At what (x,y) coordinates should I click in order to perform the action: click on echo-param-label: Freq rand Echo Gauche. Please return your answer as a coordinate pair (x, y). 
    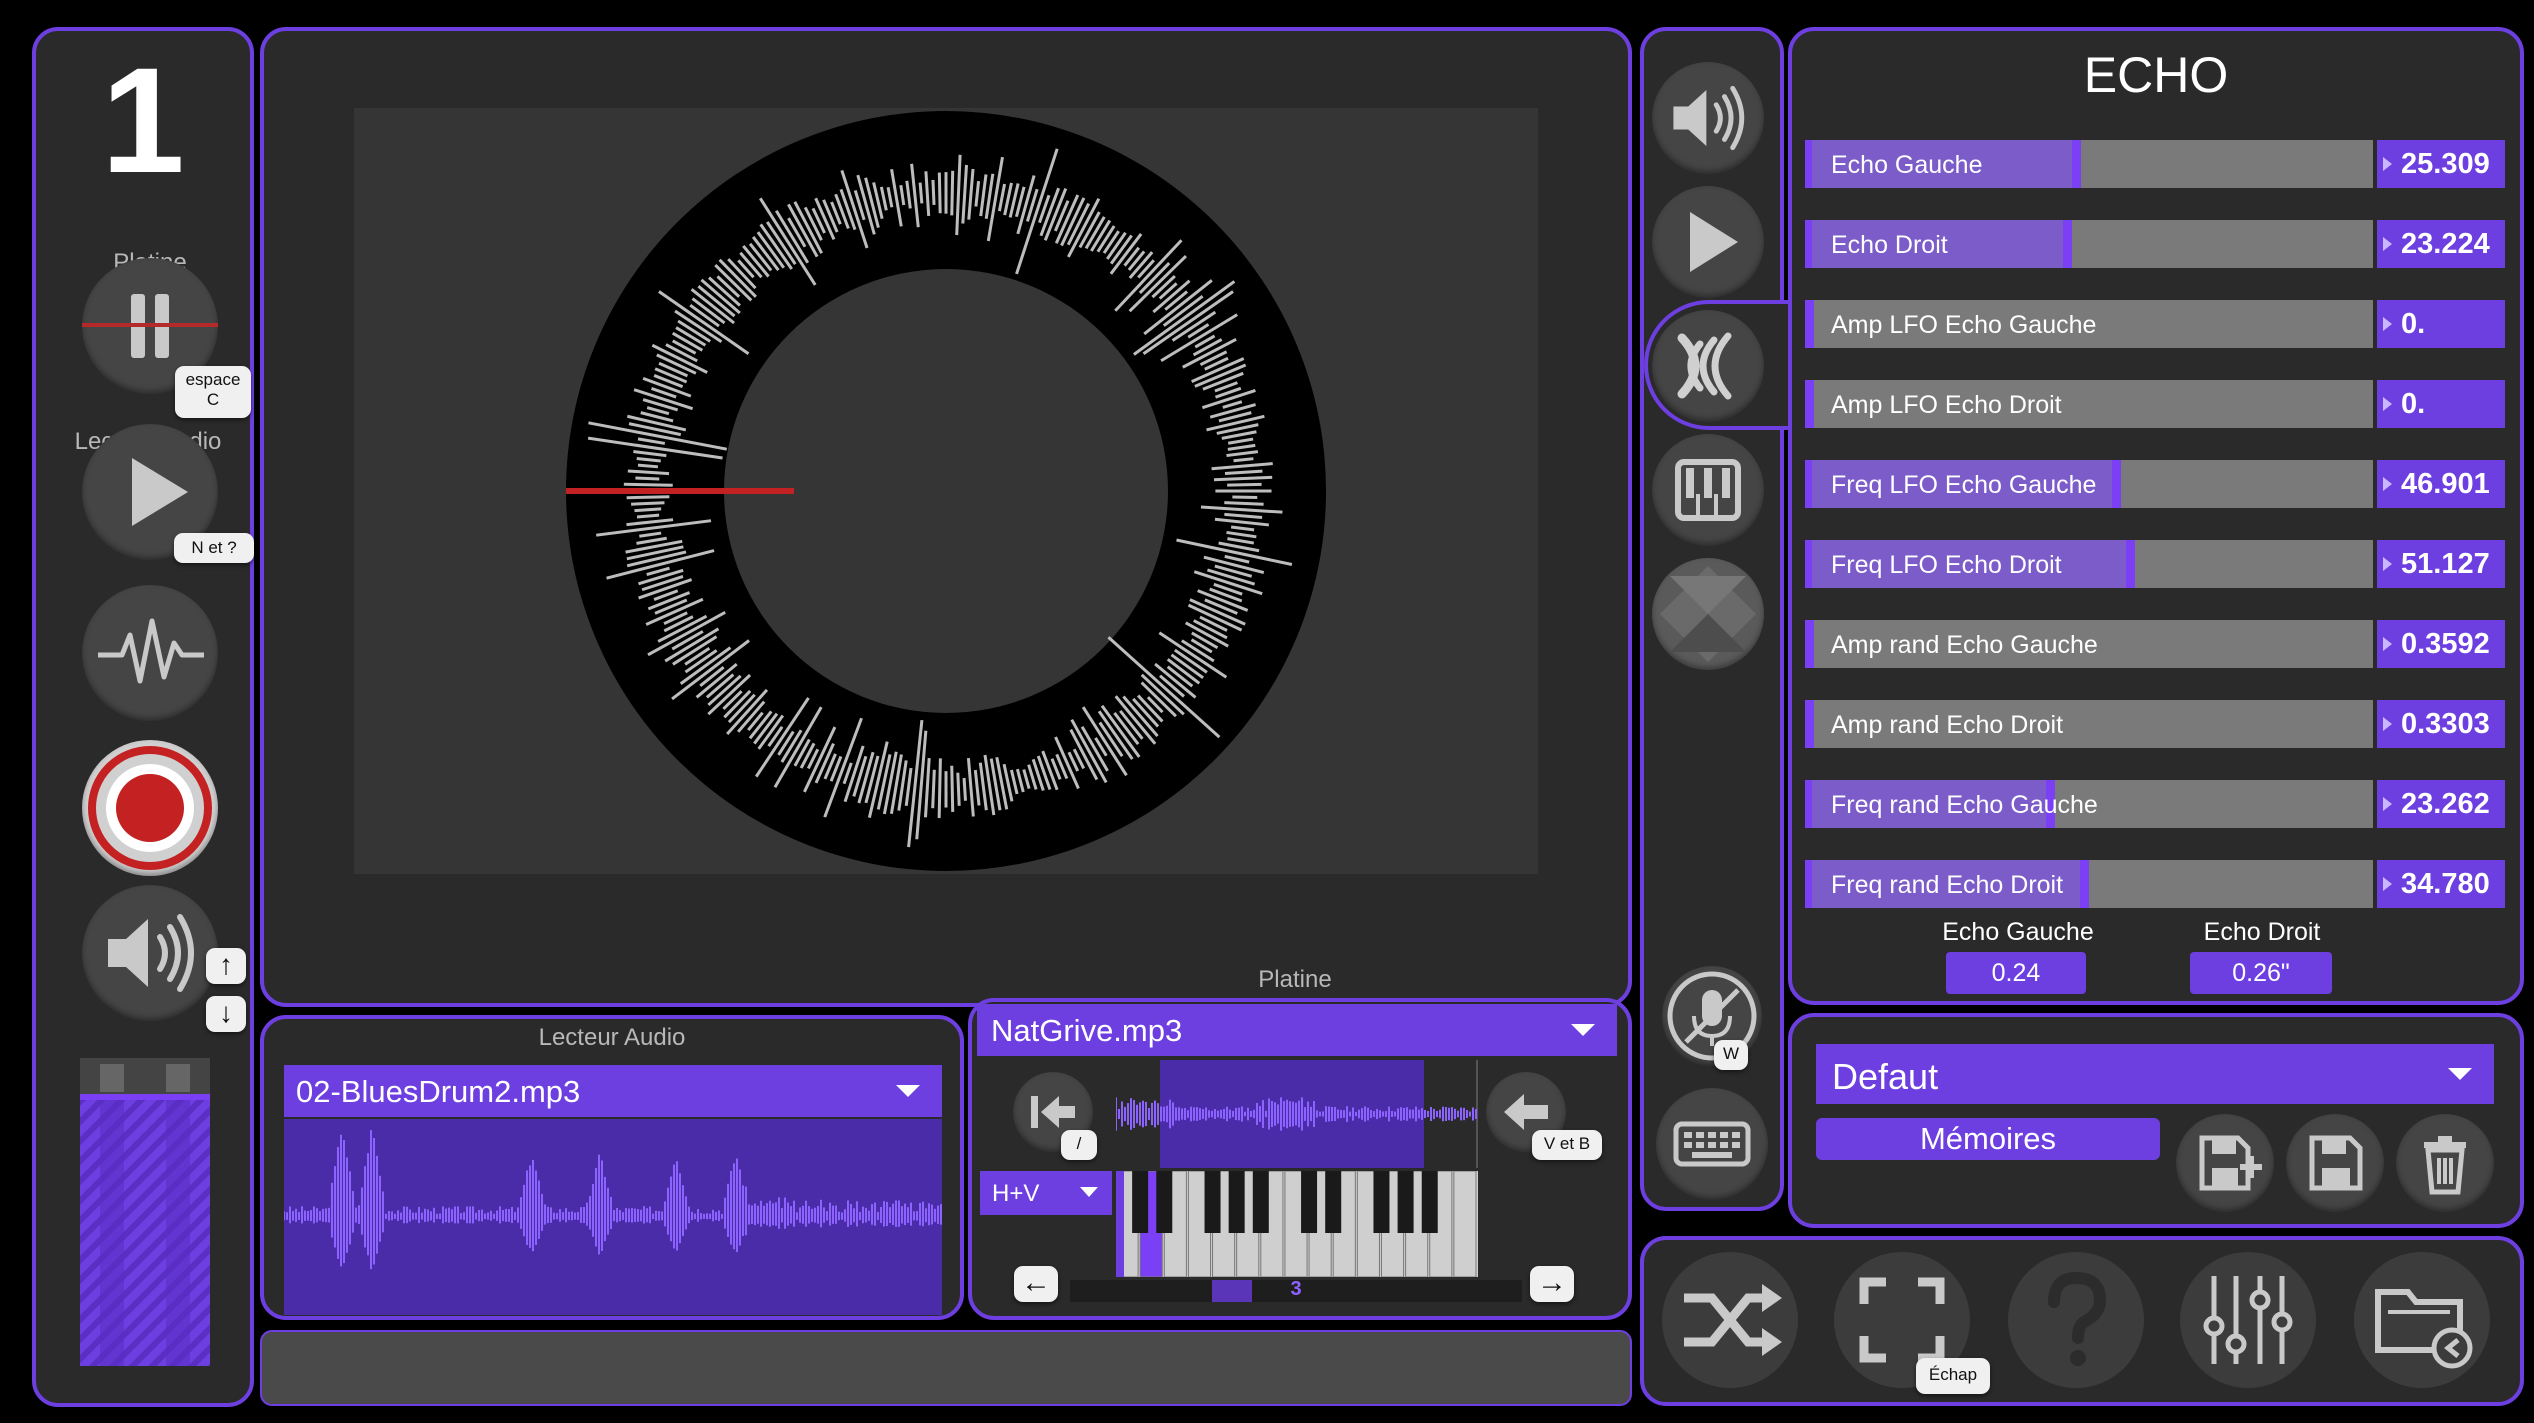
    Looking at the image, I should click on (1964, 805).